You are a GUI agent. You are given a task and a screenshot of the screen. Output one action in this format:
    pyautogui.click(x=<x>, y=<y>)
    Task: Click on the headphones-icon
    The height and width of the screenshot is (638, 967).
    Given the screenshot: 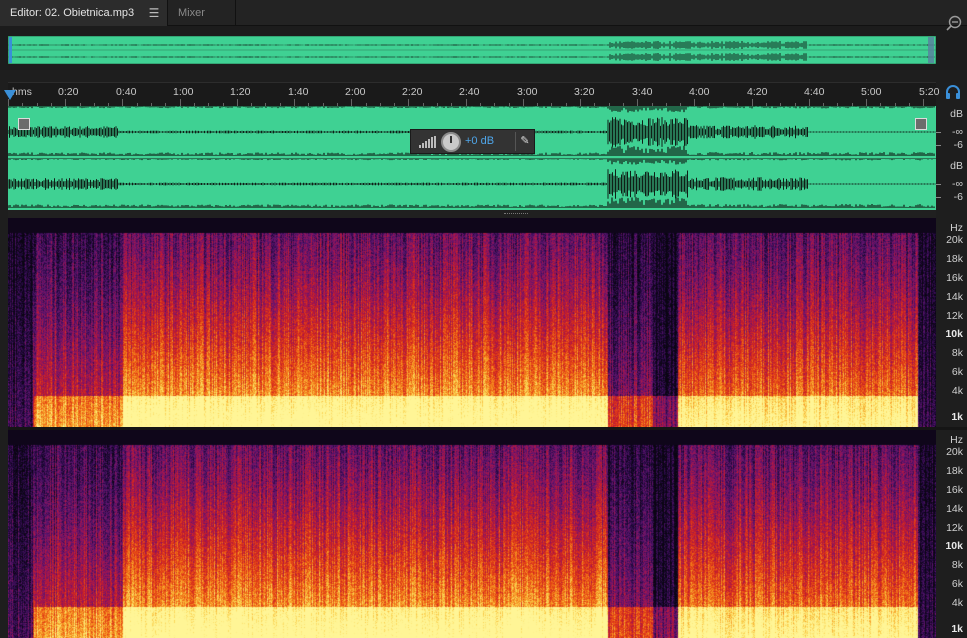 What is the action you would take?
    pyautogui.click(x=953, y=92)
    